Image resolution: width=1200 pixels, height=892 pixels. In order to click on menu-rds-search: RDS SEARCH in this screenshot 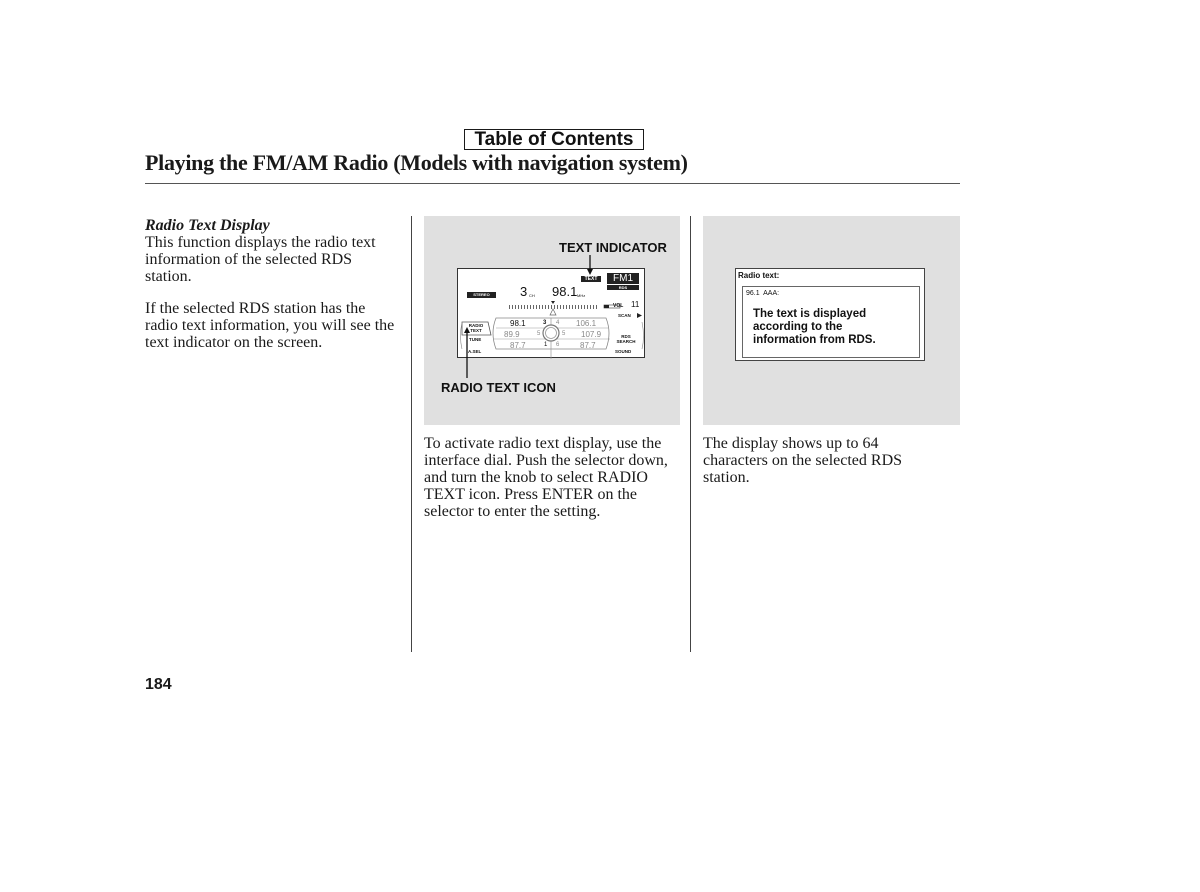, I will do `click(626, 339)`.